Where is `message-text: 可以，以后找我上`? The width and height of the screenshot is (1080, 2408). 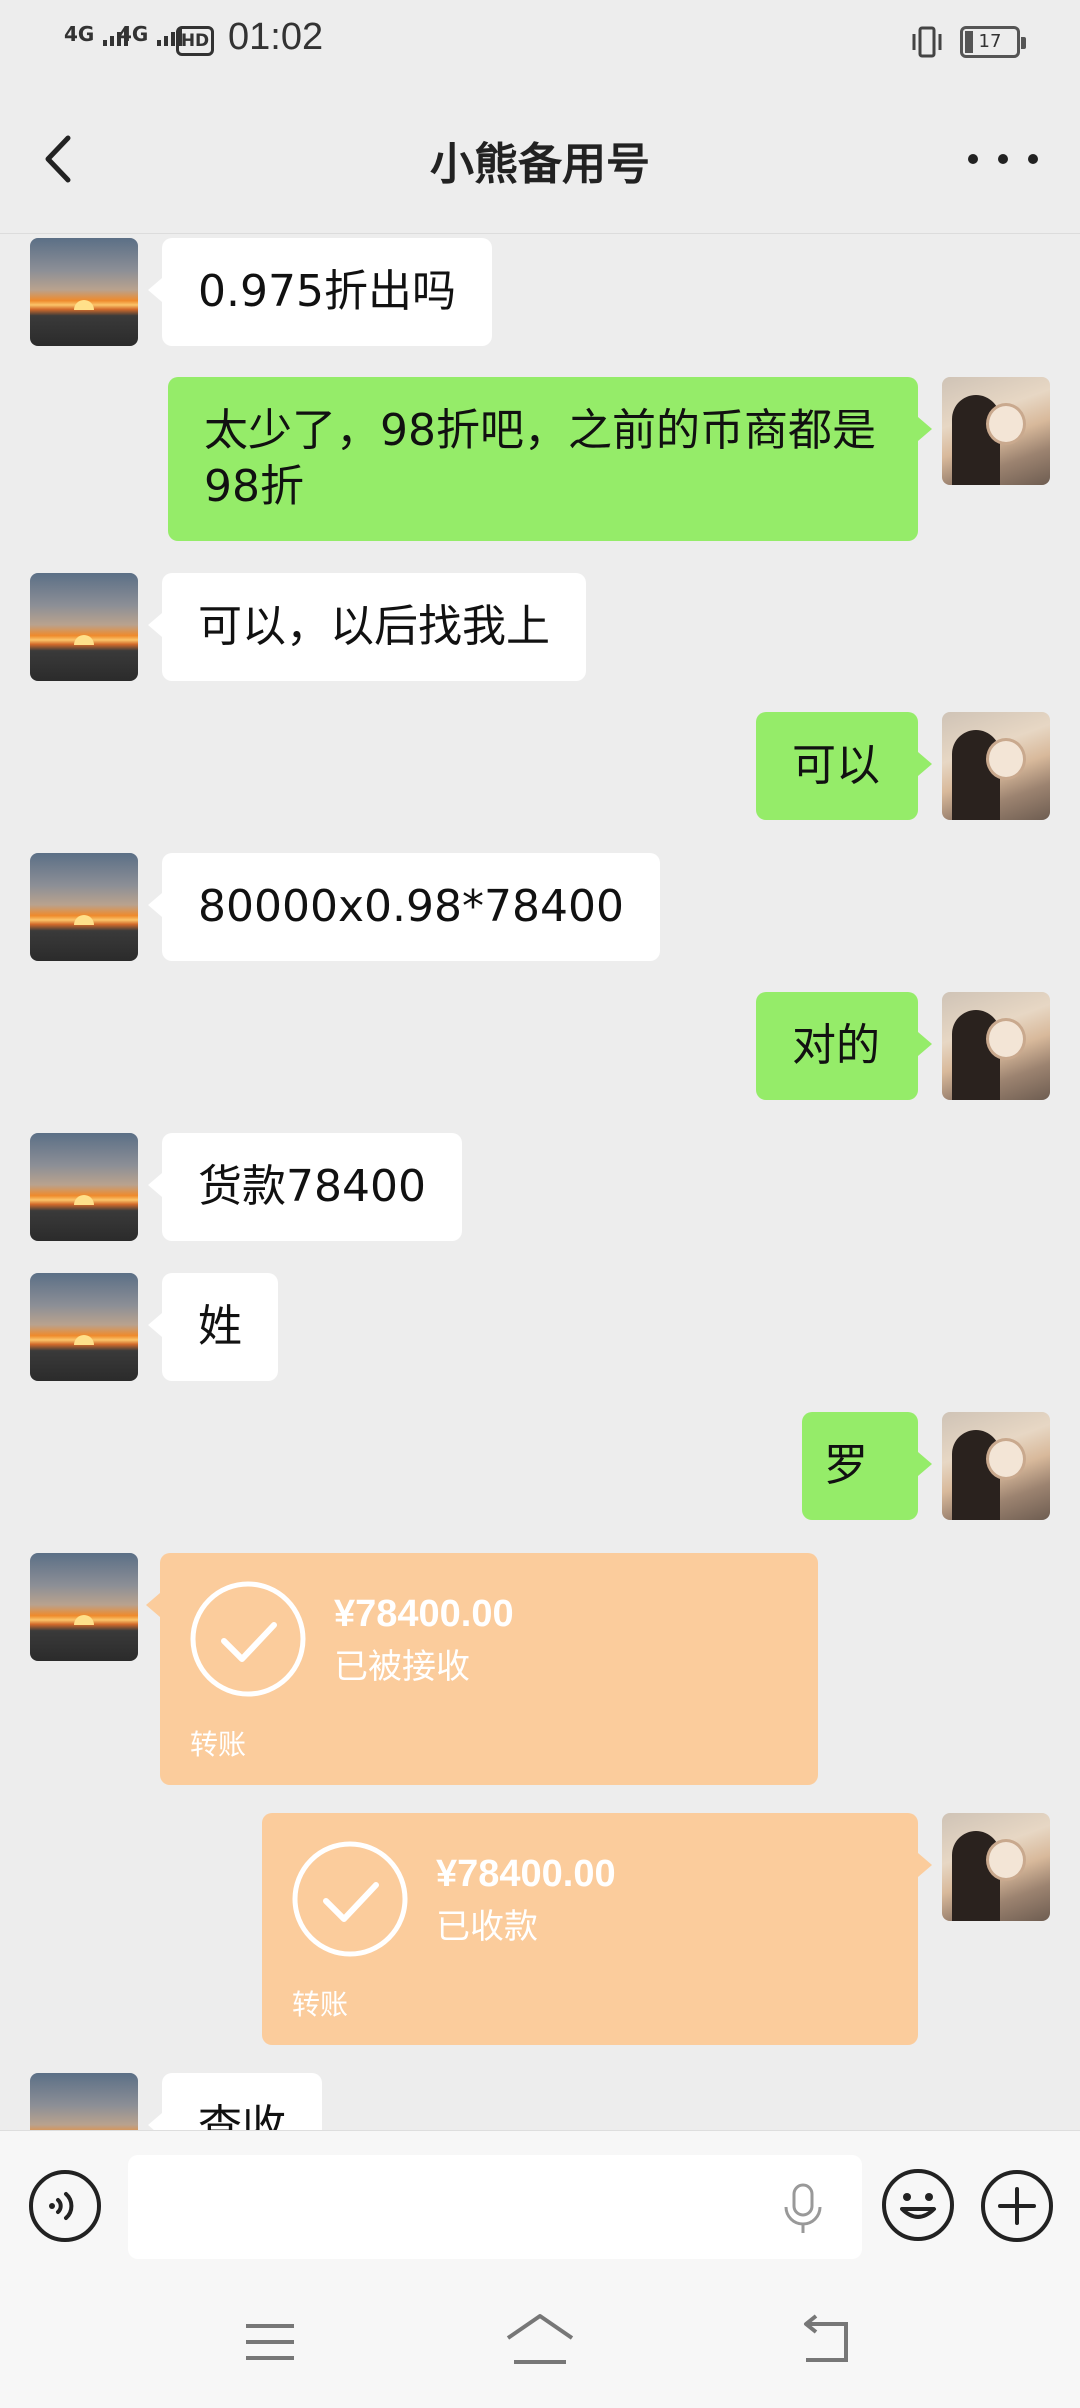 message-text: 可以，以后找我上 is located at coordinates (374, 626).